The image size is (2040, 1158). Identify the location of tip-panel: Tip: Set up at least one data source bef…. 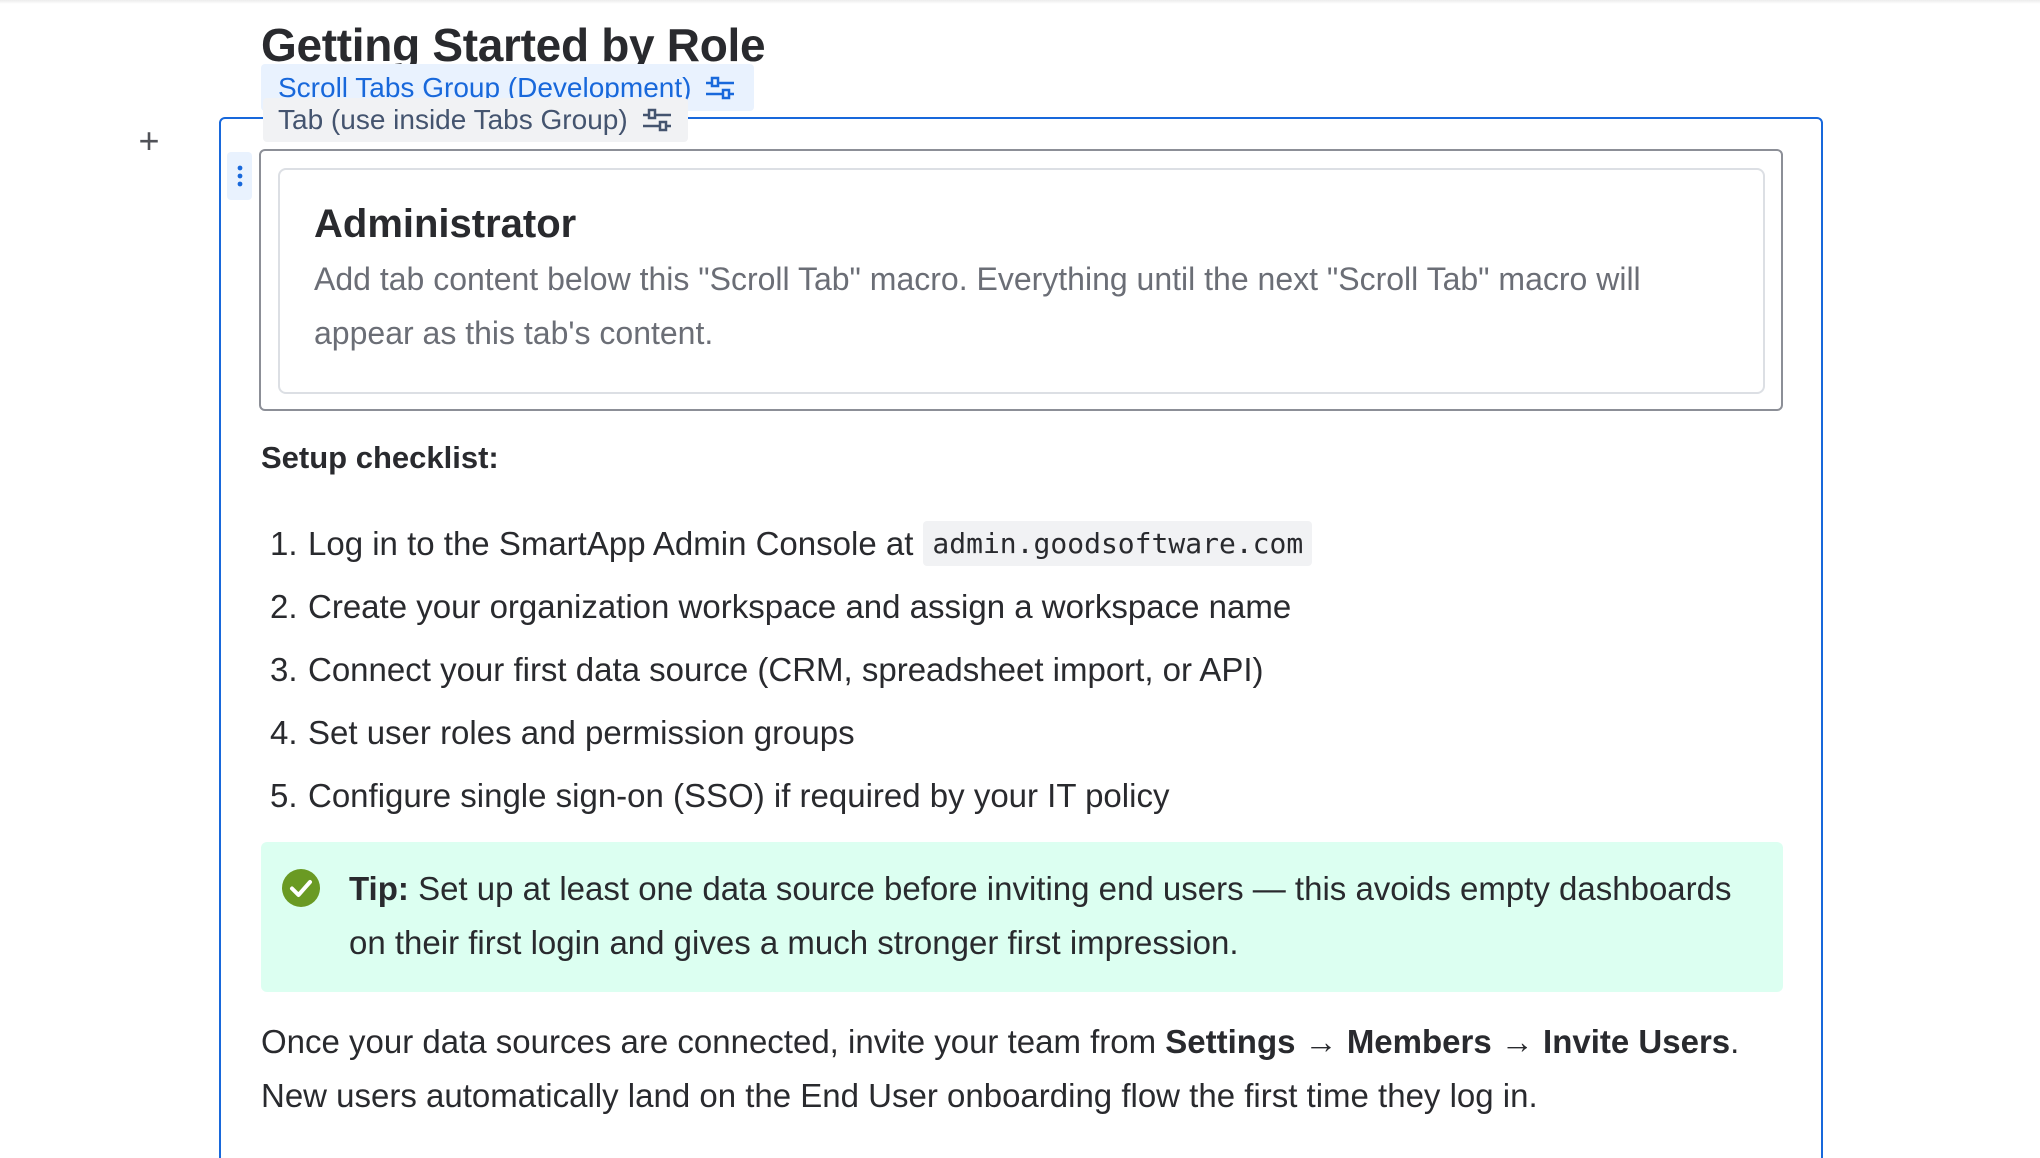
(1022, 917).